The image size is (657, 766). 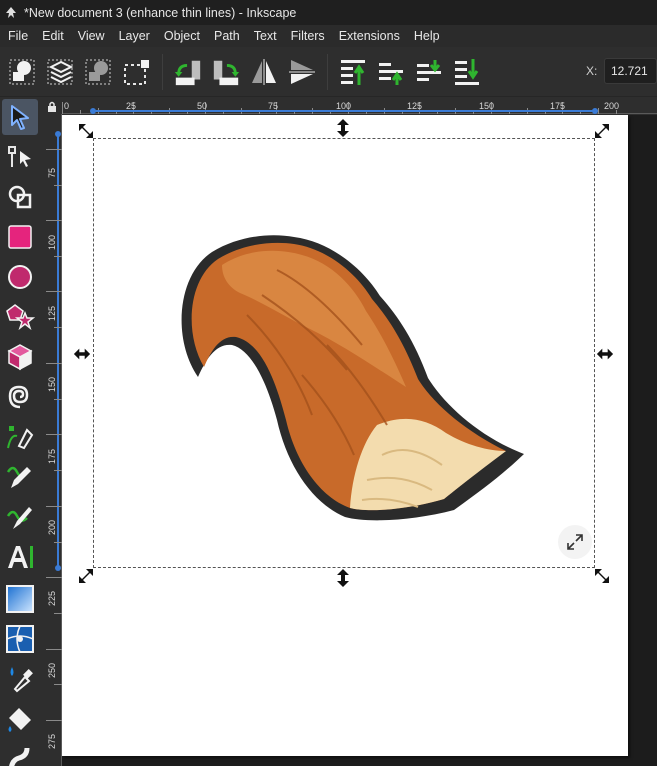 I want to click on flip-horizontal-button, so click(x=264, y=72).